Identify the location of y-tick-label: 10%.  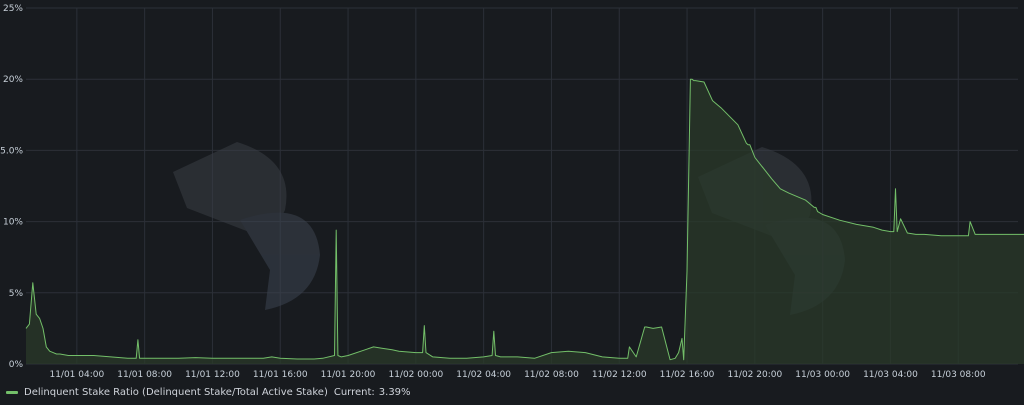
(13, 223).